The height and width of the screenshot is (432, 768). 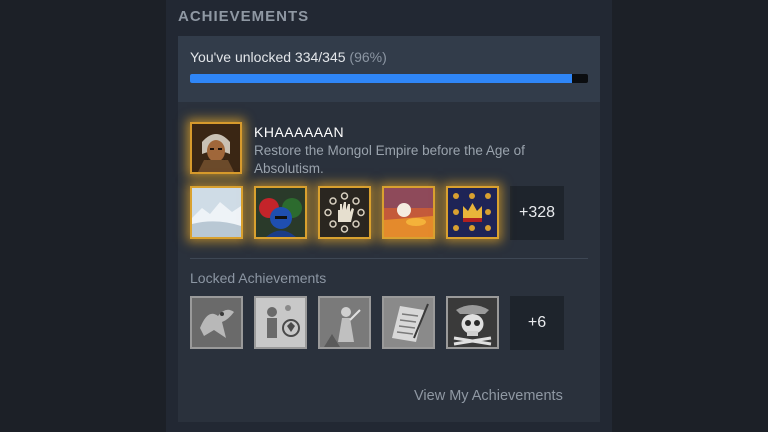 I want to click on eagle-emblem-icon, so click(x=216, y=322).